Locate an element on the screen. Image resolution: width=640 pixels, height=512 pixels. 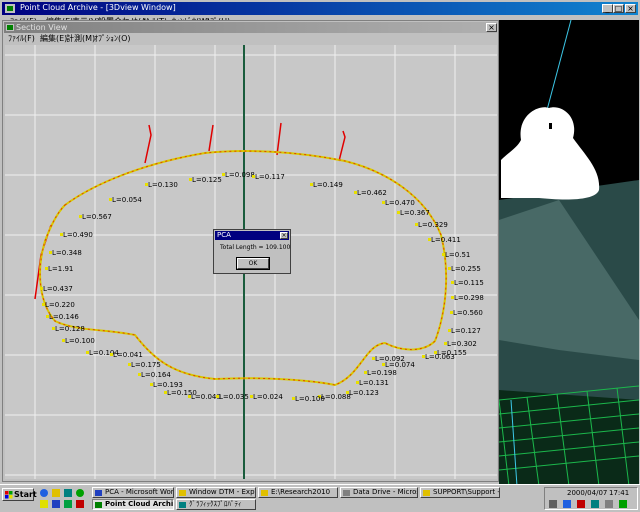
network-icon is located at coordinates (567, 504).